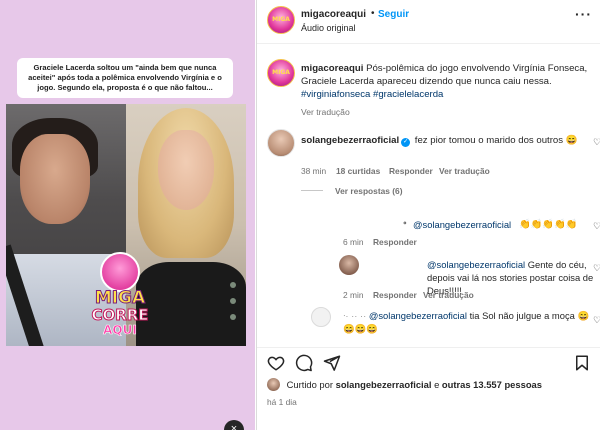 This screenshot has width=600, height=430. I want to click on close-icon: ×, so click(234, 425).